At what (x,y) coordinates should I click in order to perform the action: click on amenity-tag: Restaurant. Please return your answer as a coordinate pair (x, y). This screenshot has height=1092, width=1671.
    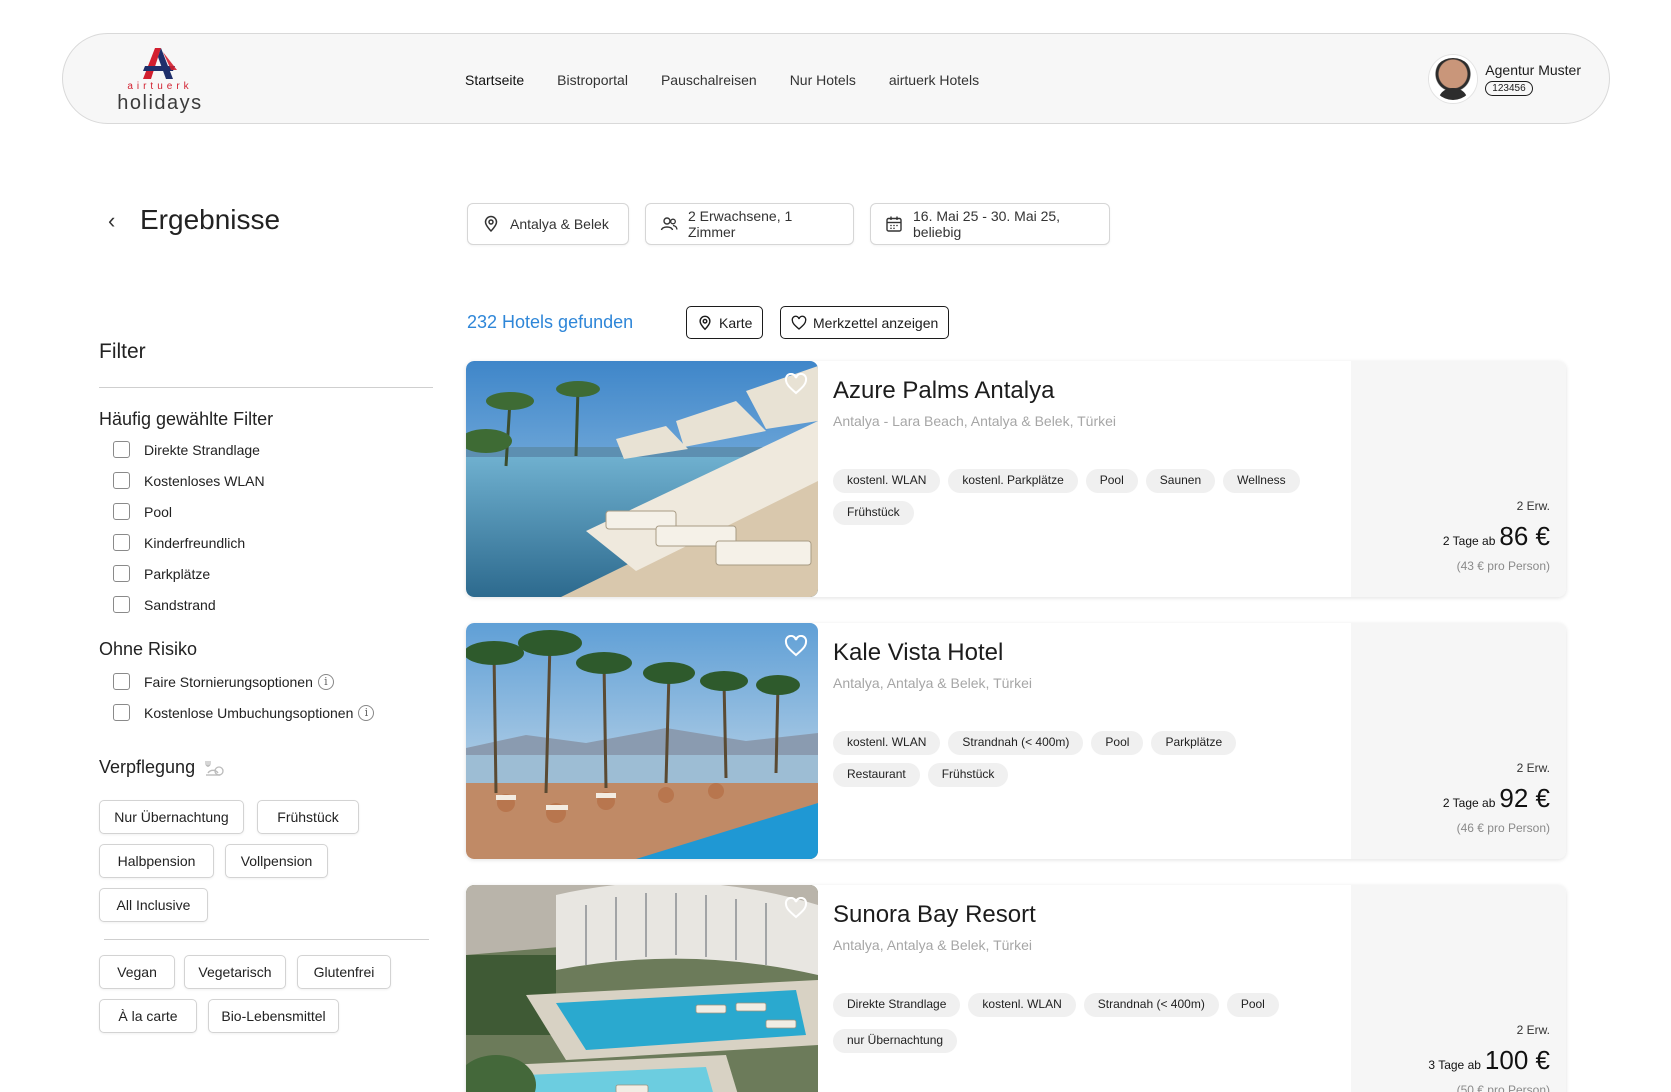
    Looking at the image, I should click on (876, 775).